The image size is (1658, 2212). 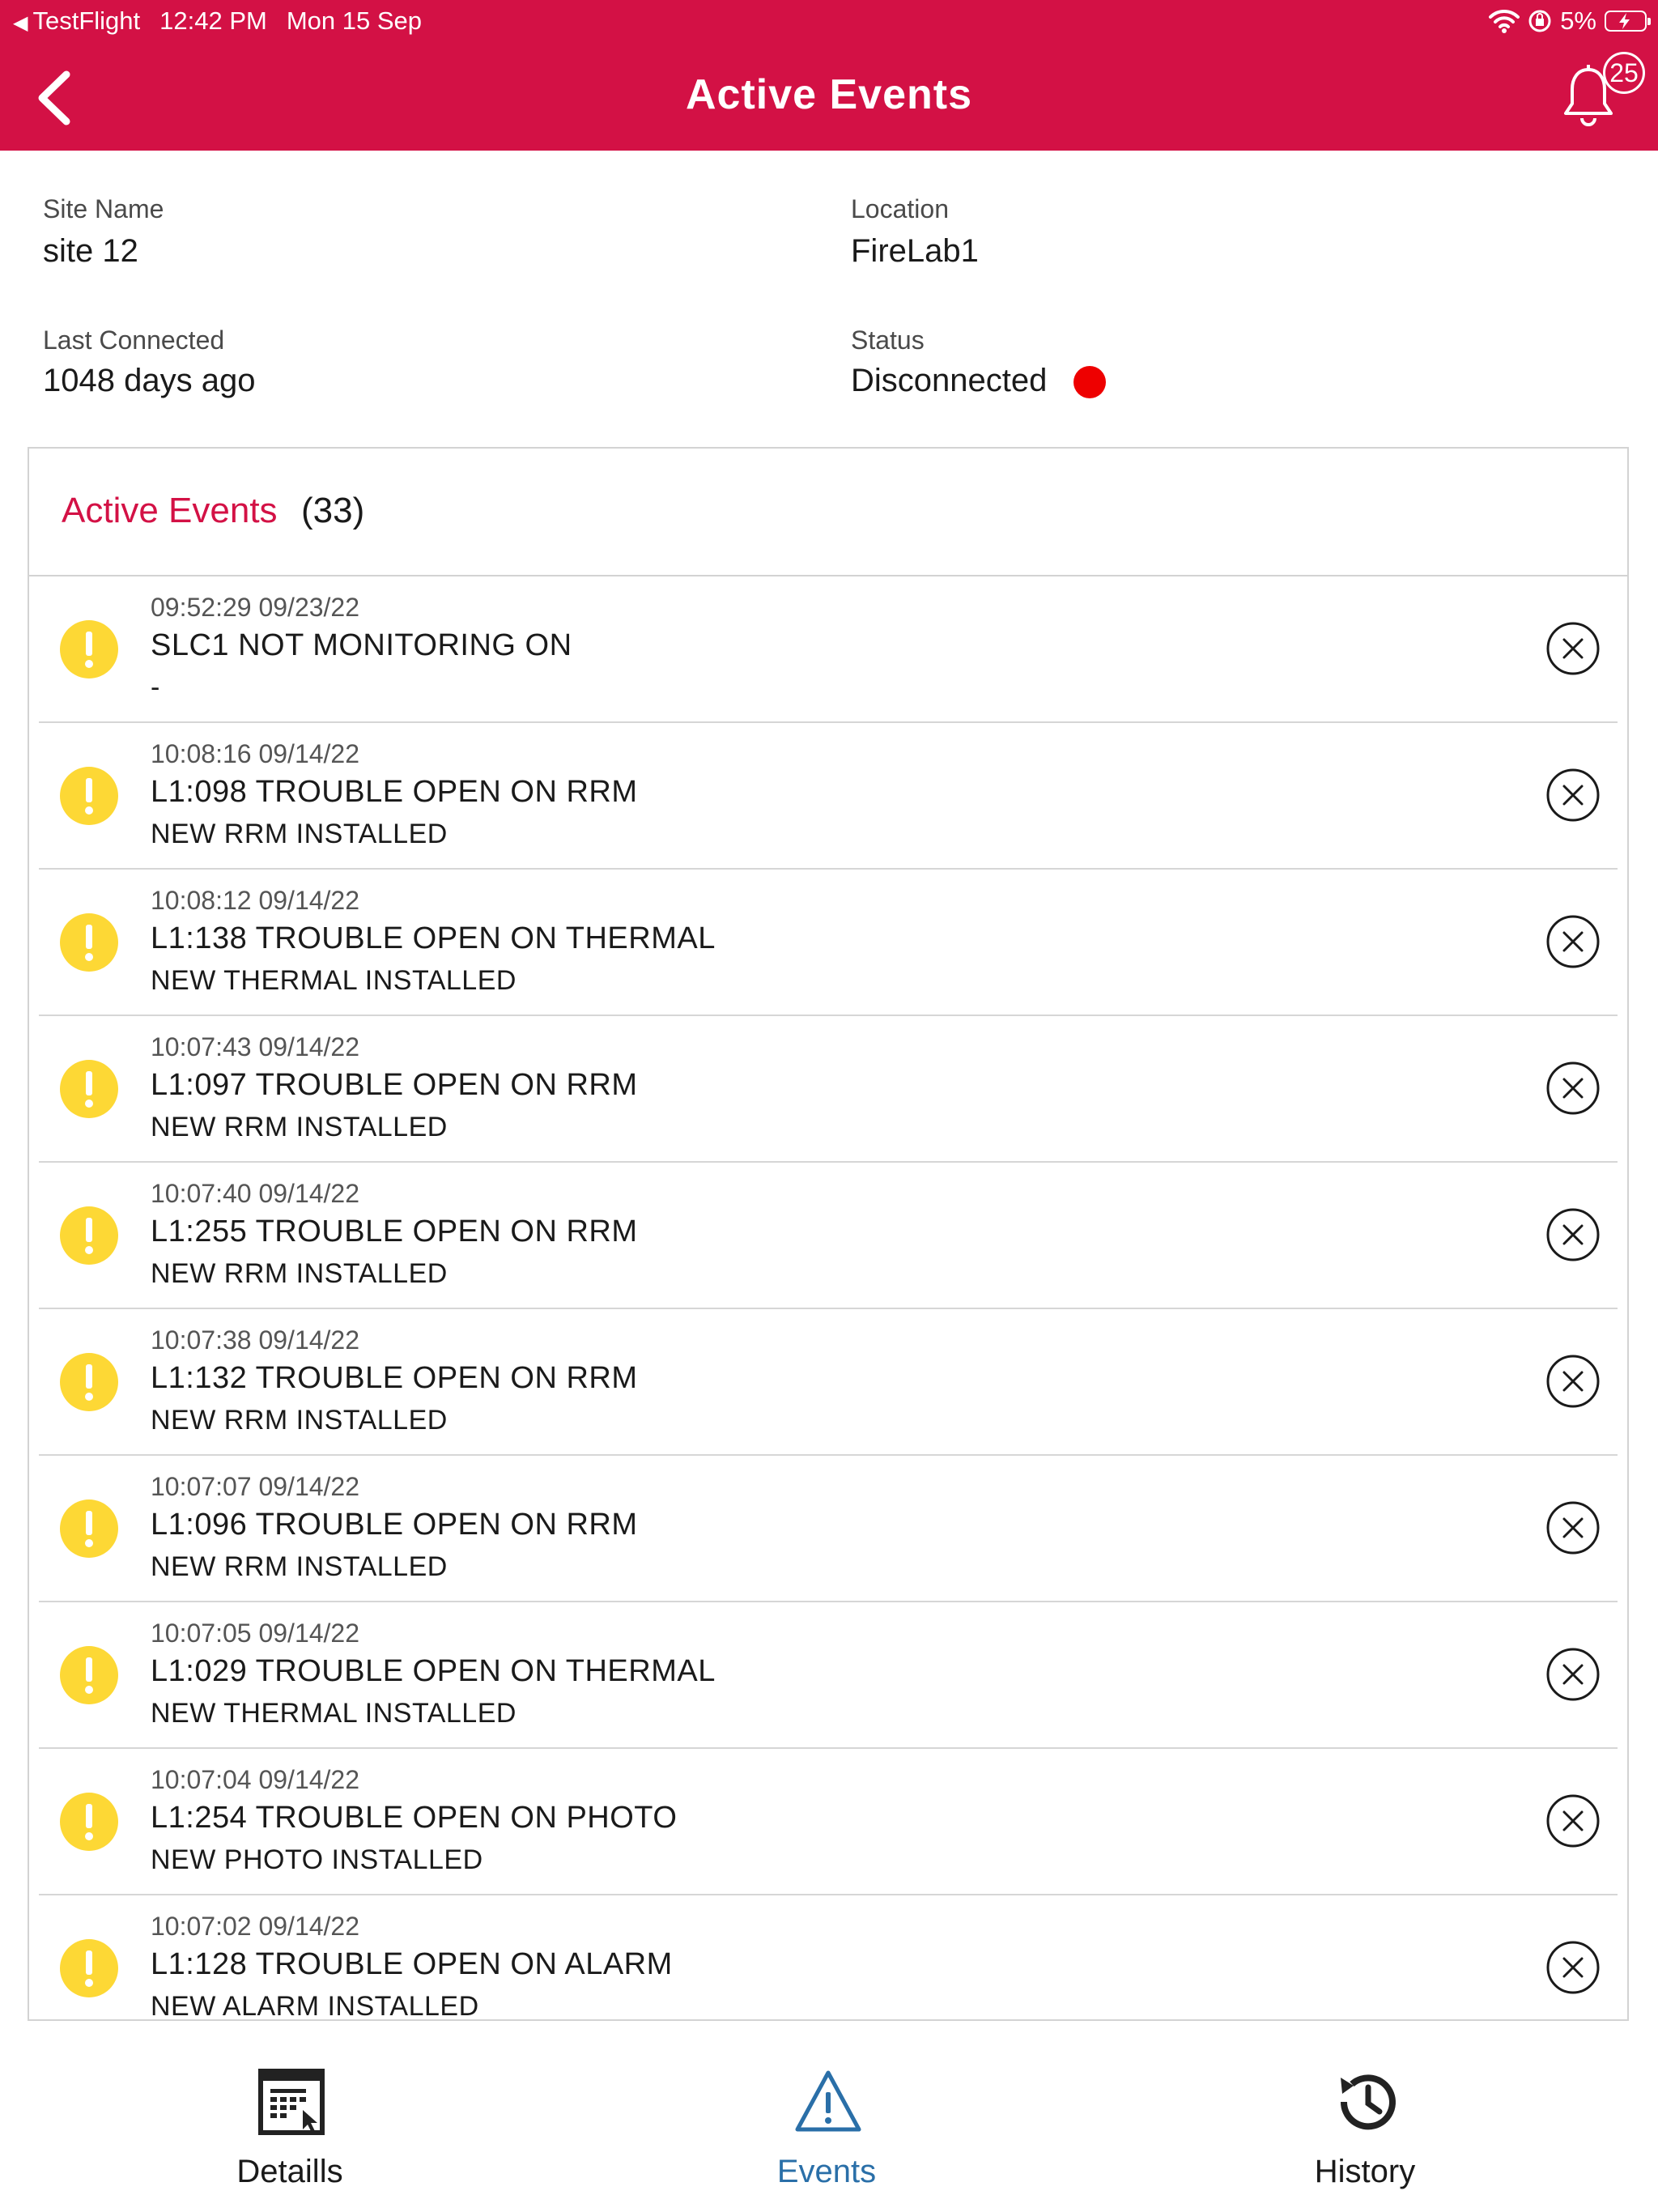 What do you see at coordinates (361, 645) in the screenshot?
I see `event-title: SLC1 NOT MONITORING ON` at bounding box center [361, 645].